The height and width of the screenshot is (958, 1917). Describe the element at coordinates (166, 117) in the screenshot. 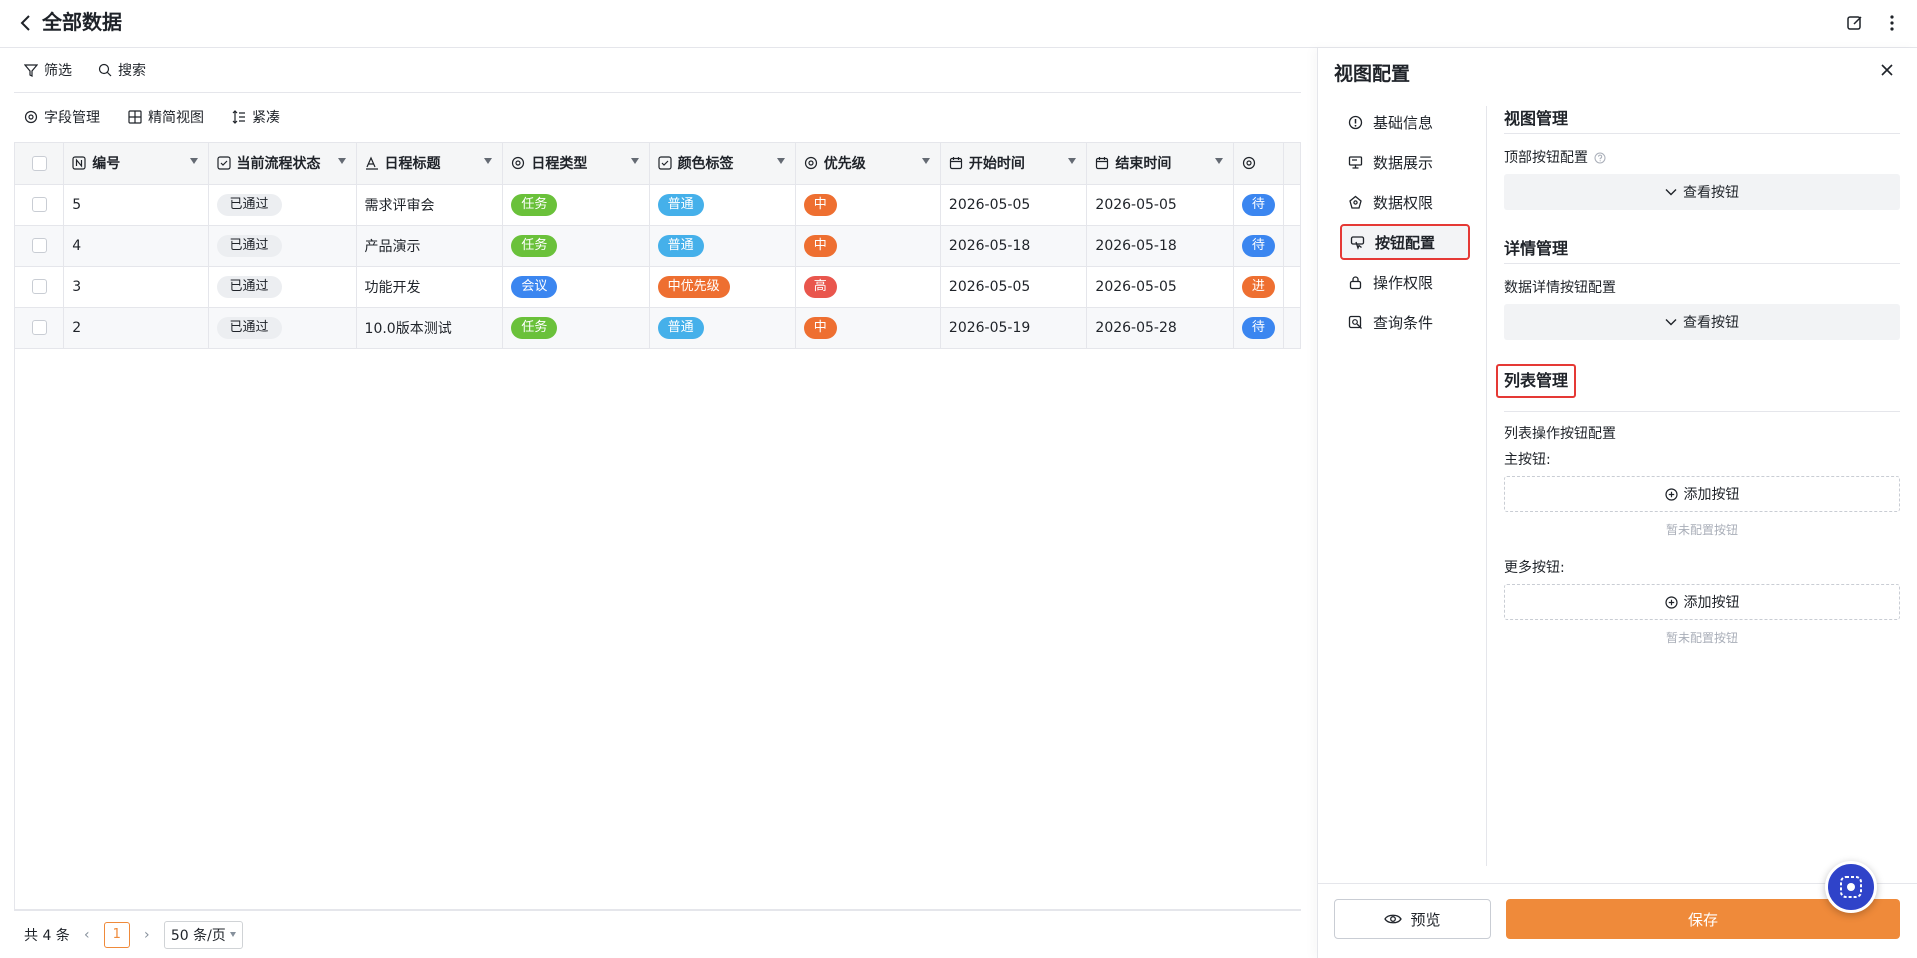

I see `simple-view-button: 精简视图` at that location.